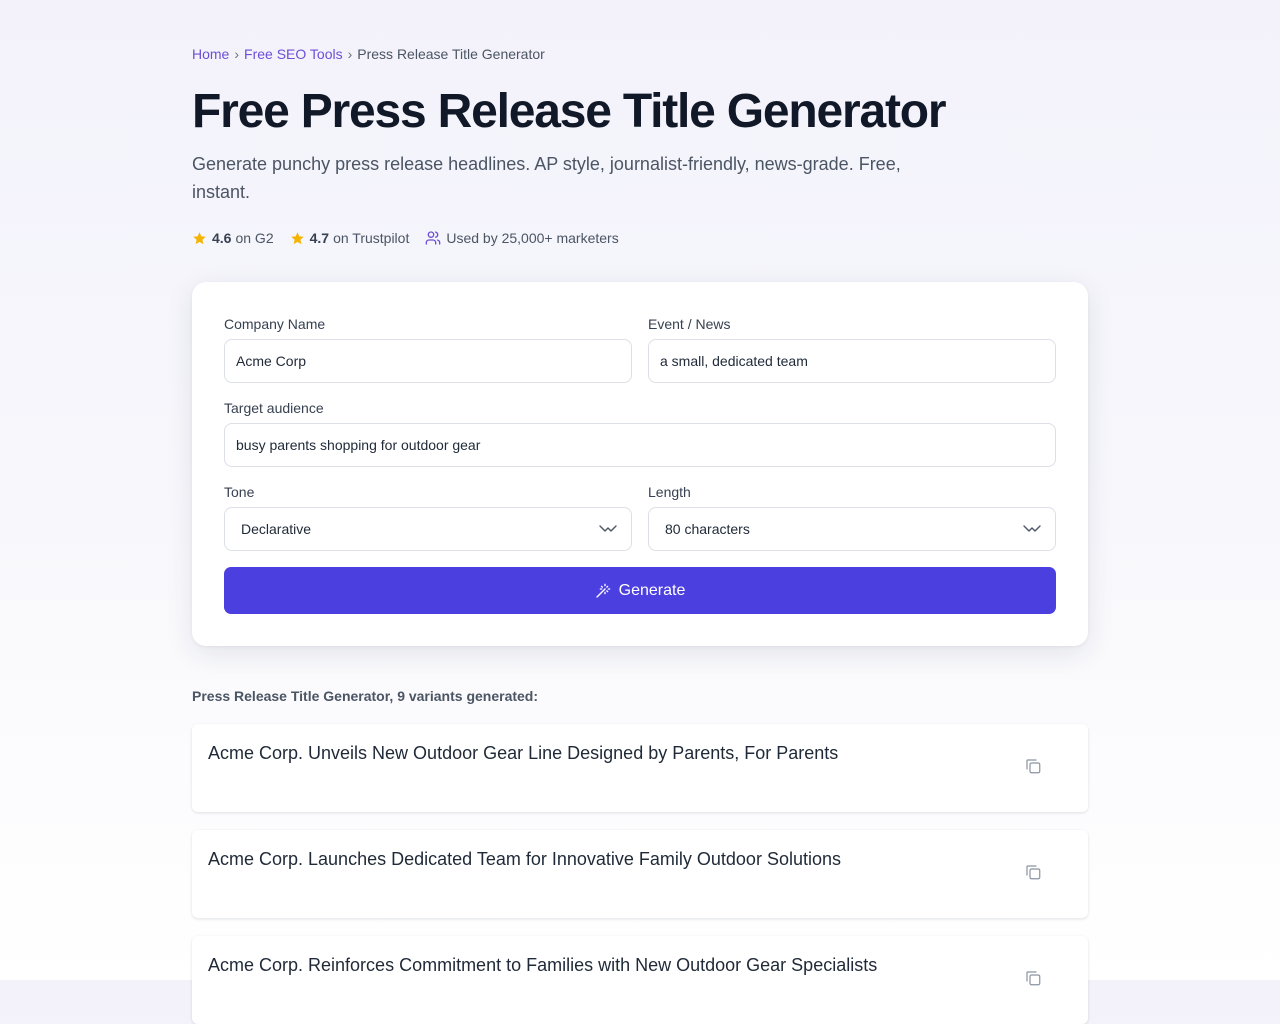  Describe the element at coordinates (707, 529) in the screenshot. I see `length-value: 80 characters` at that location.